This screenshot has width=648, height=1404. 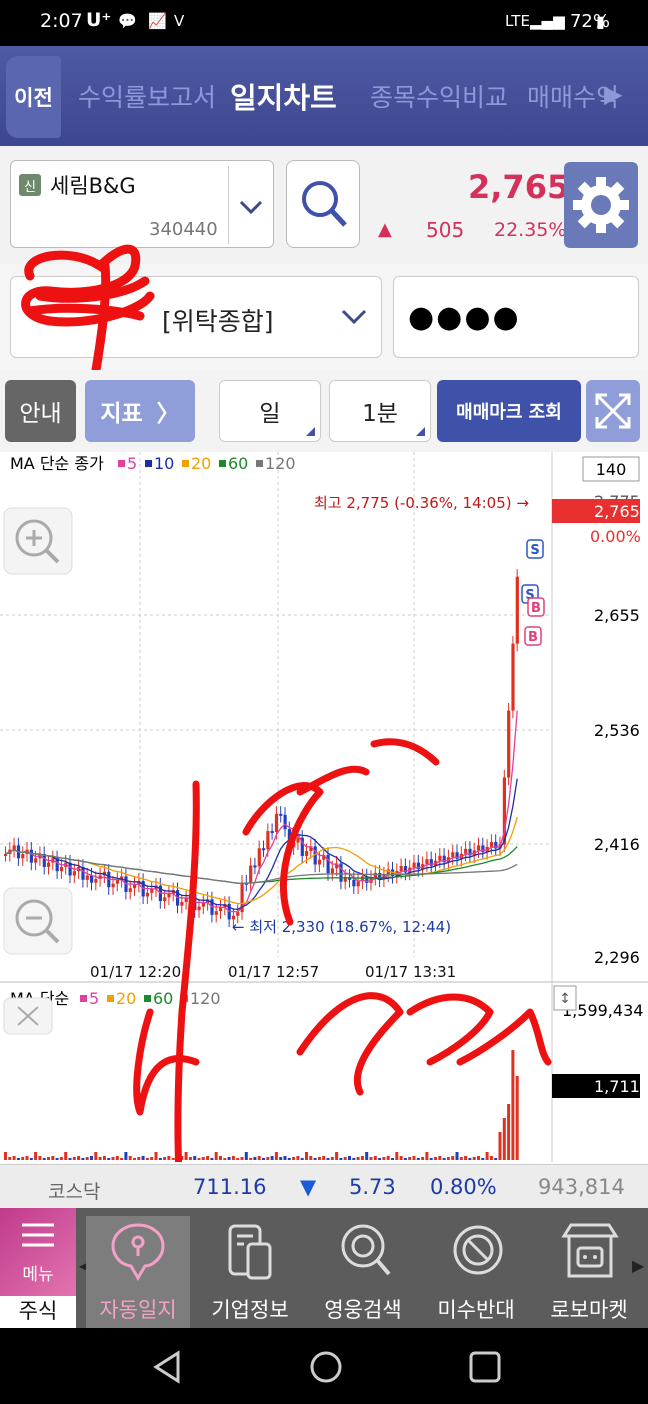 What do you see at coordinates (536, 608) in the screenshot?
I see `trade-mark-label: B` at bounding box center [536, 608].